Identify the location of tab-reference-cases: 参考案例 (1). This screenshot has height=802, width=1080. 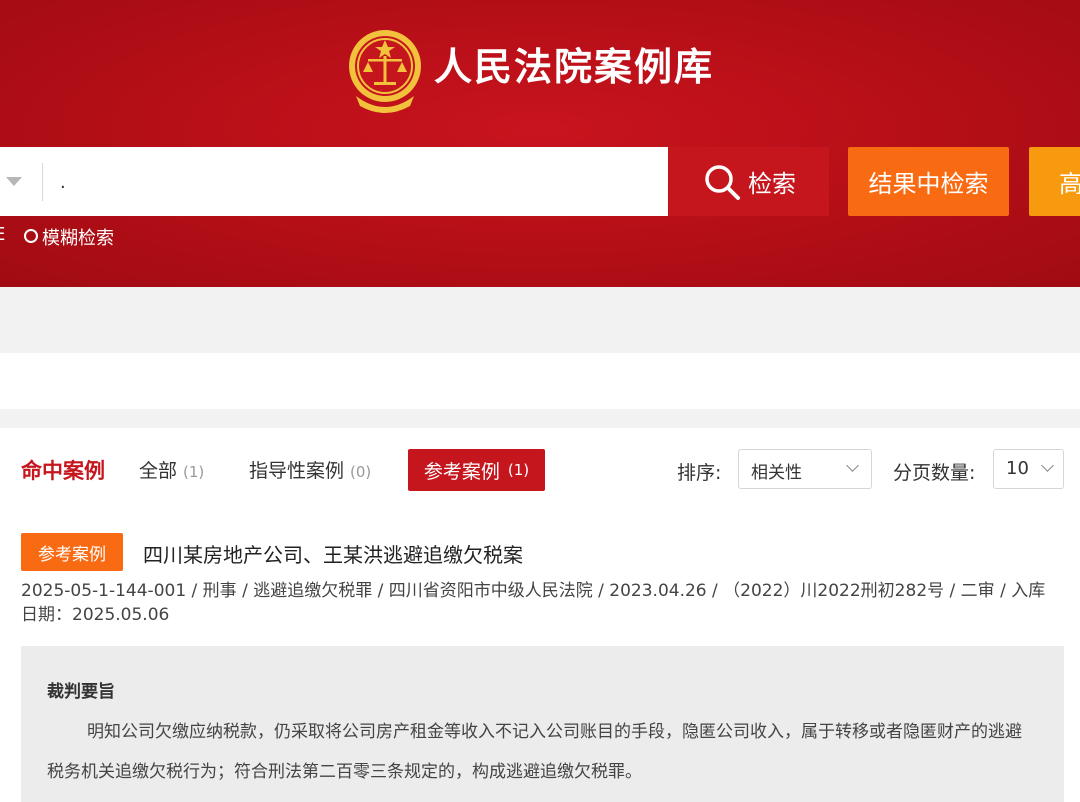
(476, 470).